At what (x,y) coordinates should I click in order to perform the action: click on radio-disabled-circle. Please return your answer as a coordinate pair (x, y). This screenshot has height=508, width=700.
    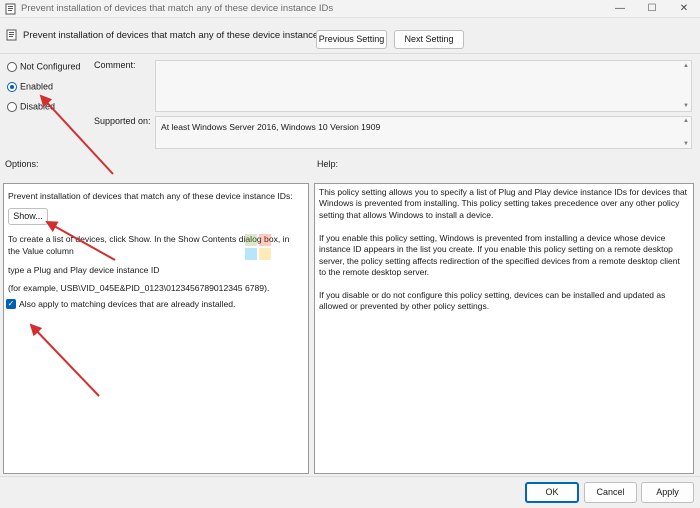
    Looking at the image, I should click on (12, 106).